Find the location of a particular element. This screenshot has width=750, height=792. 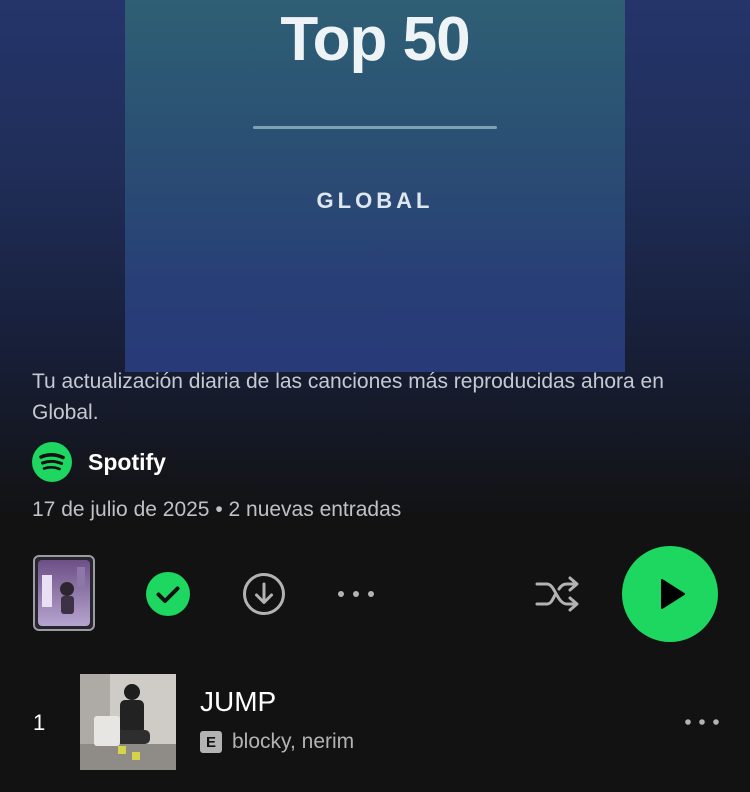

track-more-button is located at coordinates (702, 722).